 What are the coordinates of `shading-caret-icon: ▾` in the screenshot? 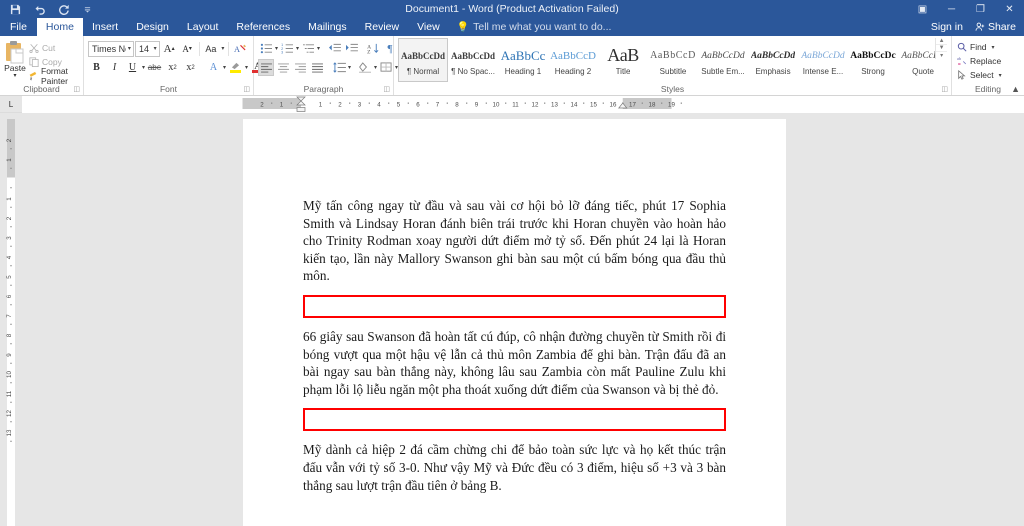 It's located at (375, 67).